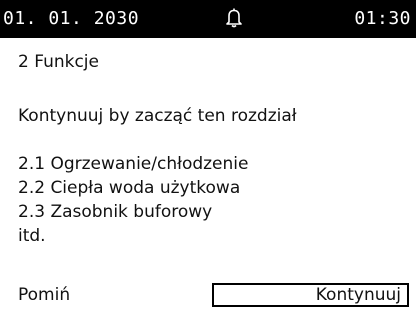 The height and width of the screenshot is (310, 416). I want to click on list-item-buffer-tank: 2.3 Zasobnik buforowy, so click(115, 212).